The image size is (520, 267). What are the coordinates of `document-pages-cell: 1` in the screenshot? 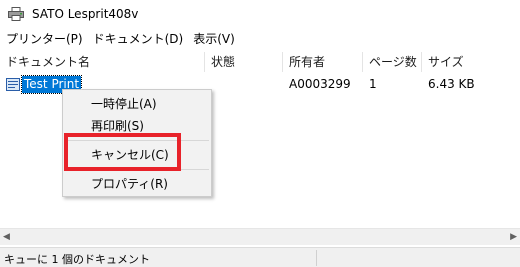 It's located at (373, 84).